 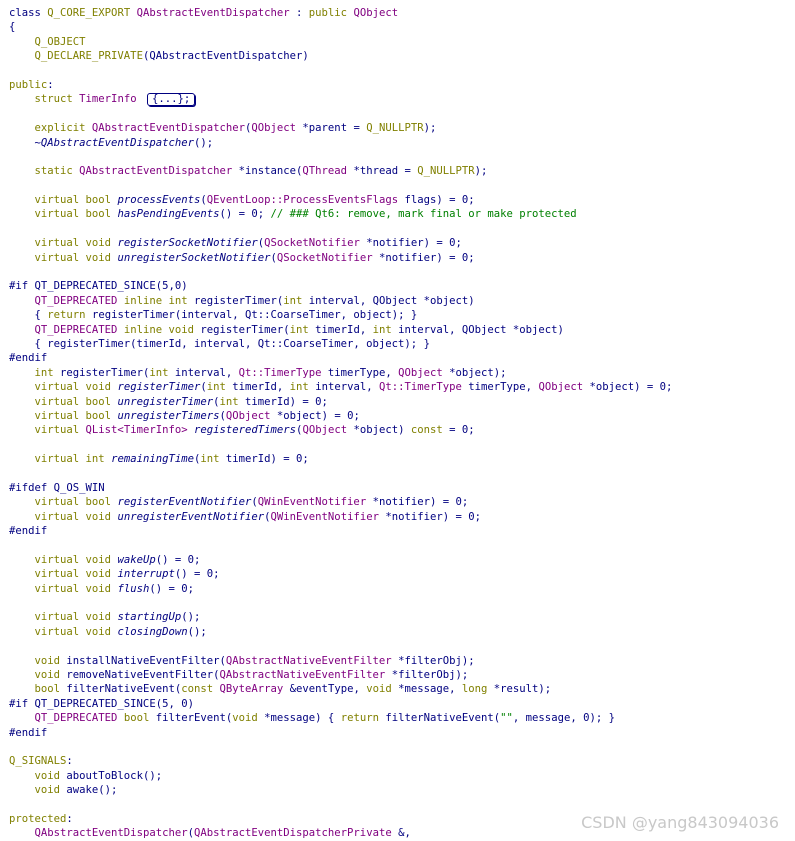 I want to click on code-token: ~QAbstractEventDispatcher, so click(x=114, y=142).